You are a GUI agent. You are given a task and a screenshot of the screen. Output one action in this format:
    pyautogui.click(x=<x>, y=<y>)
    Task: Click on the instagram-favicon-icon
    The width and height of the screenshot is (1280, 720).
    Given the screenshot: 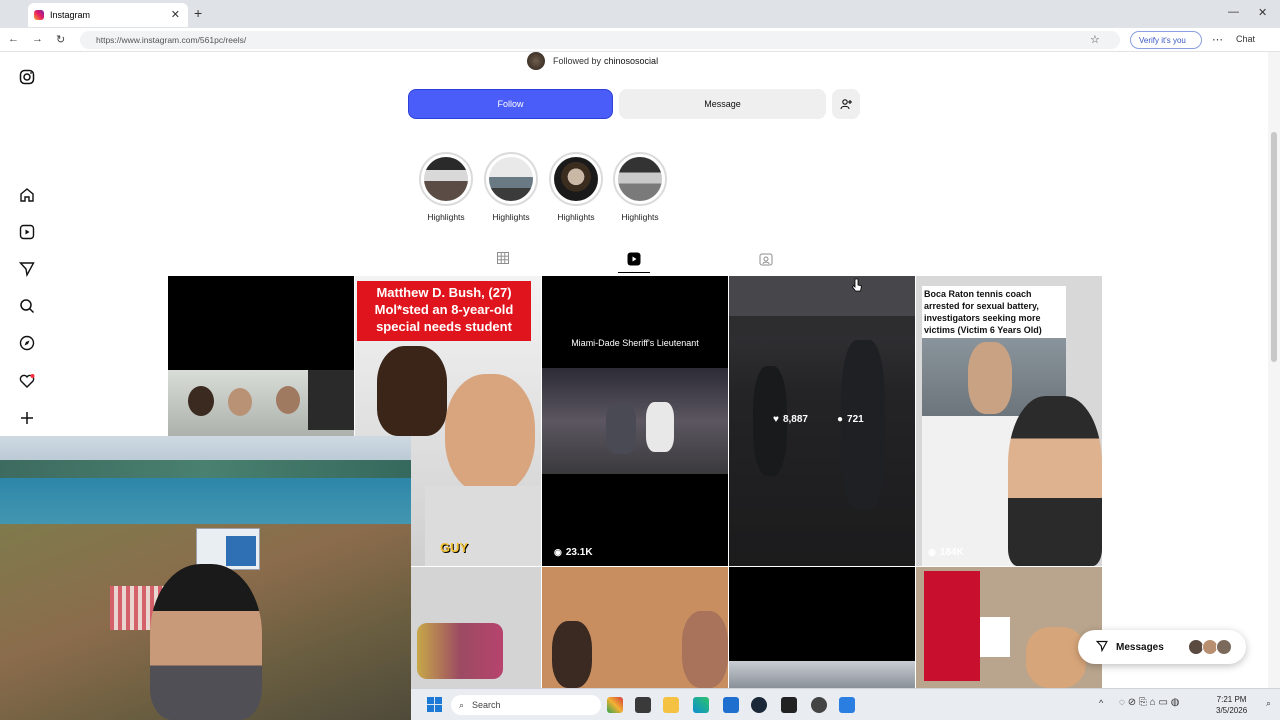 What is the action you would take?
    pyautogui.click(x=39, y=15)
    